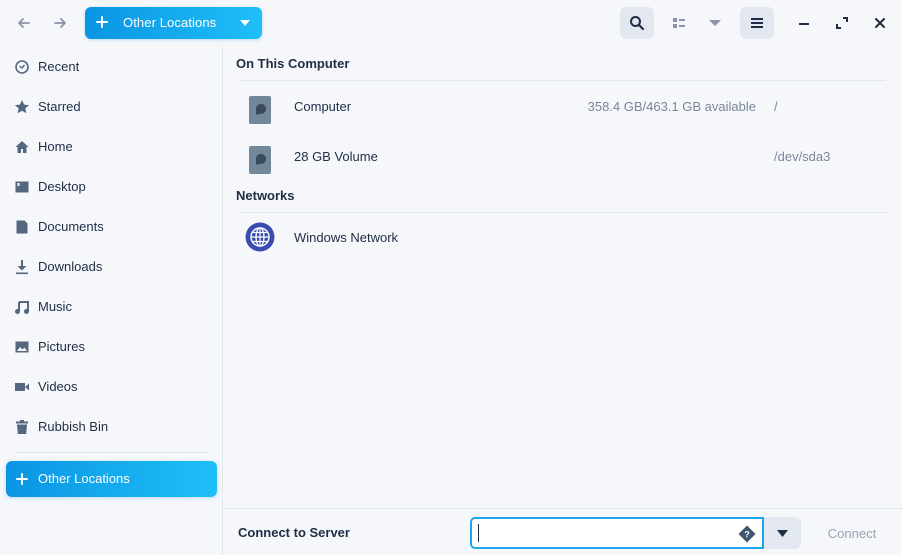 This screenshot has height=555, width=902. Describe the element at coordinates (22, 347) in the screenshot. I see `picture-icon` at that location.